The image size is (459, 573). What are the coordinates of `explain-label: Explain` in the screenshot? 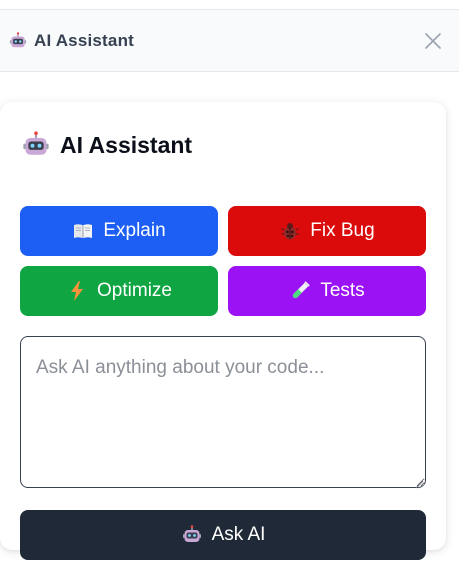 It's located at (134, 230).